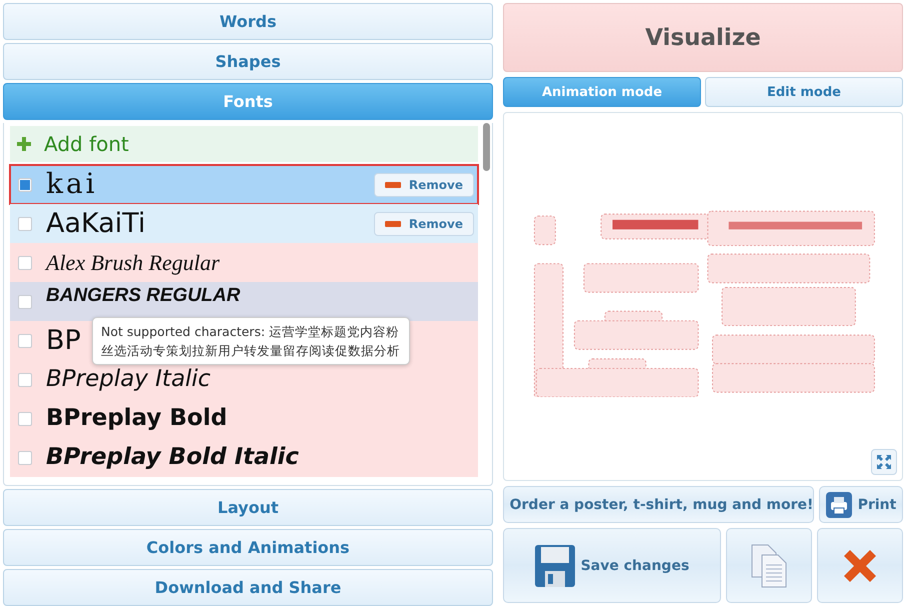 Image resolution: width=909 pixels, height=606 pixels. I want to click on expand-icon, so click(884, 462).